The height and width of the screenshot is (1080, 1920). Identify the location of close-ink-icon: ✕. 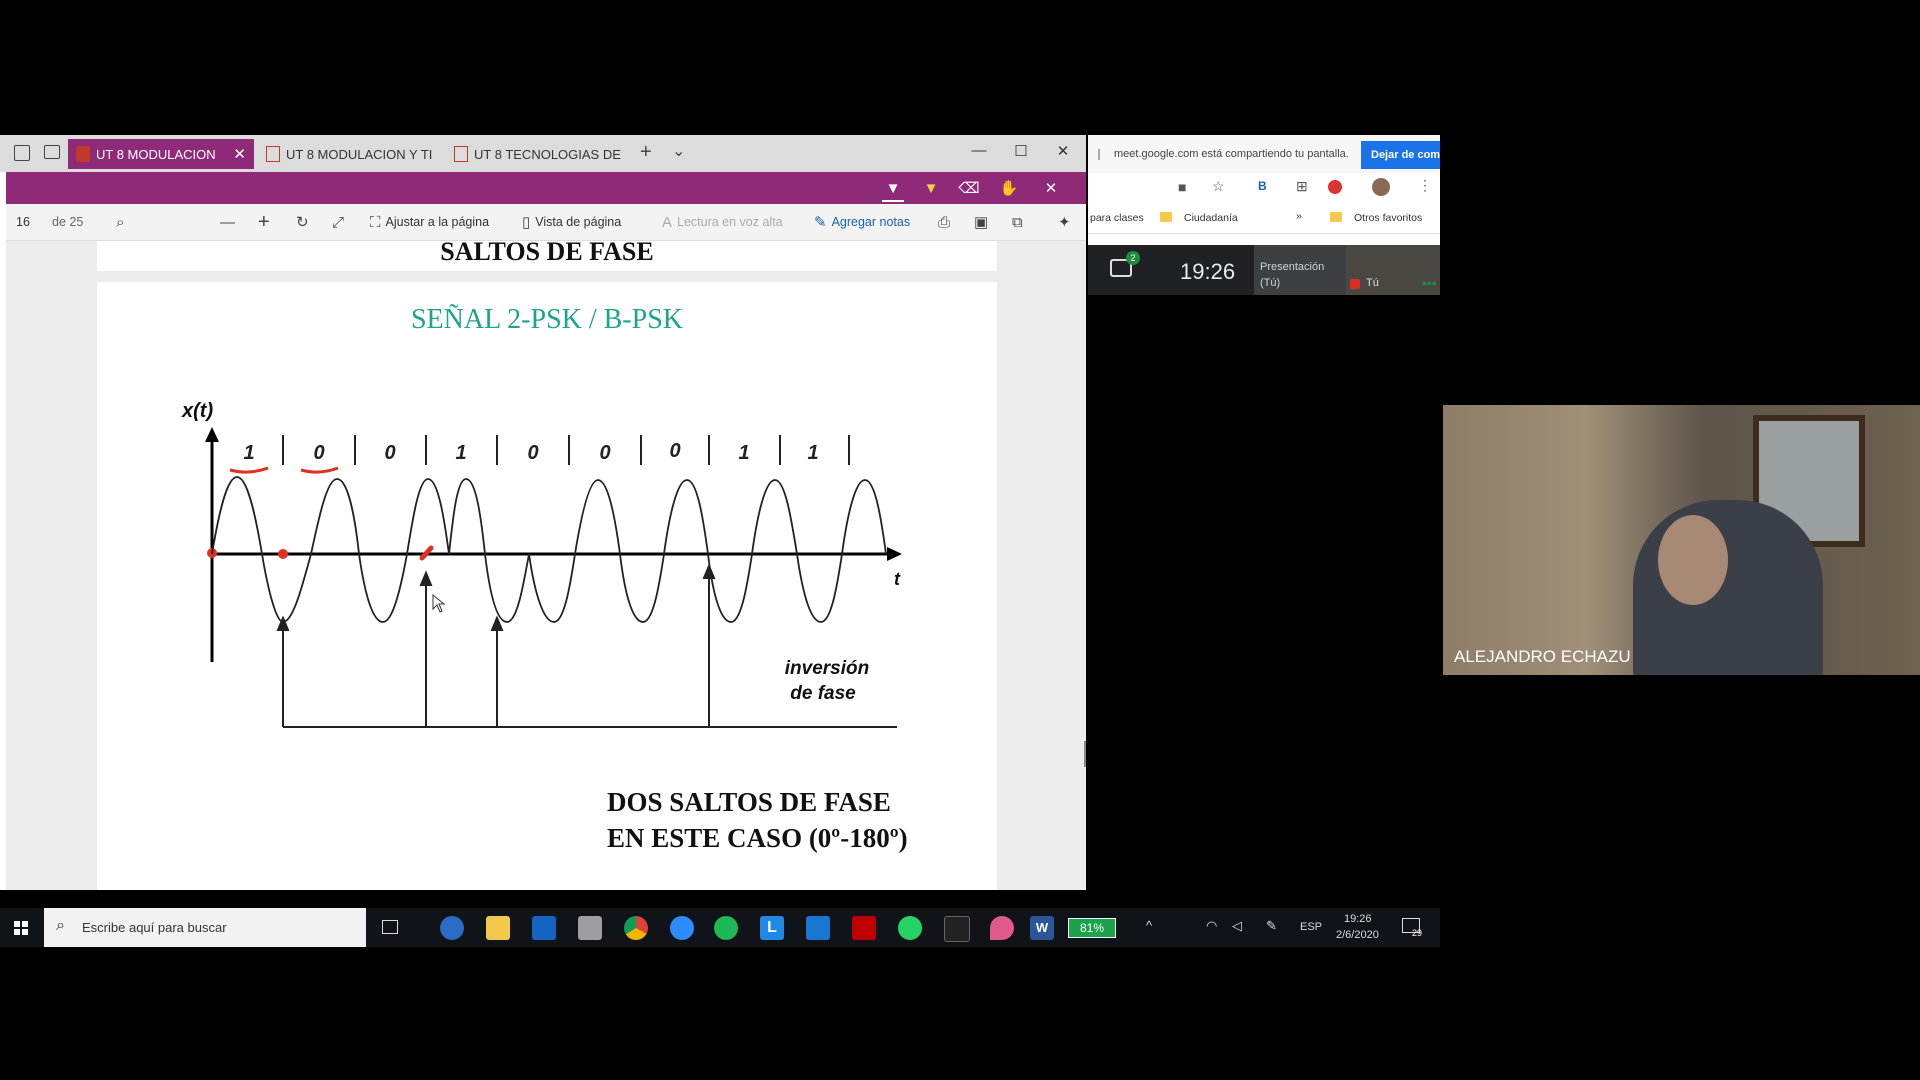
(1051, 189).